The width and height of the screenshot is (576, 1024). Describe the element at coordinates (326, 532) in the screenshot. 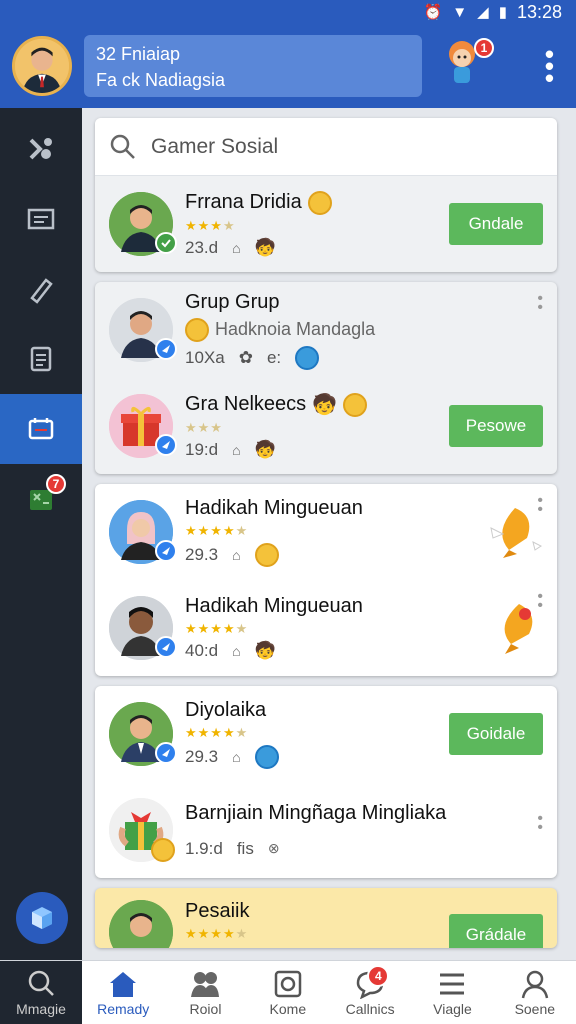

I see `list-item: Hadikah Mingueuan ★★★★★ 29.3 ⌂ • •` at that location.